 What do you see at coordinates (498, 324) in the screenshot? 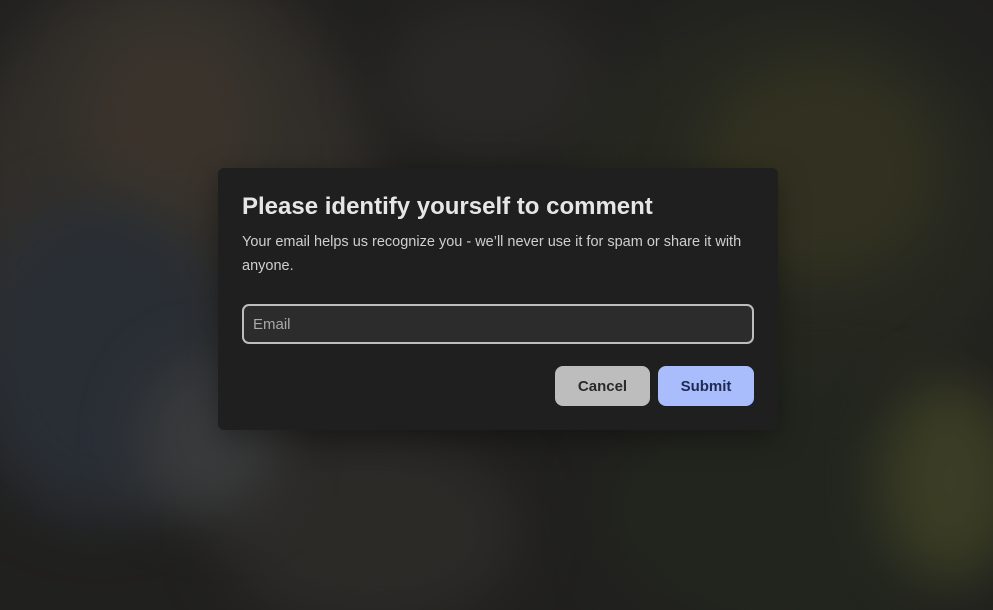
I see `email-field` at bounding box center [498, 324].